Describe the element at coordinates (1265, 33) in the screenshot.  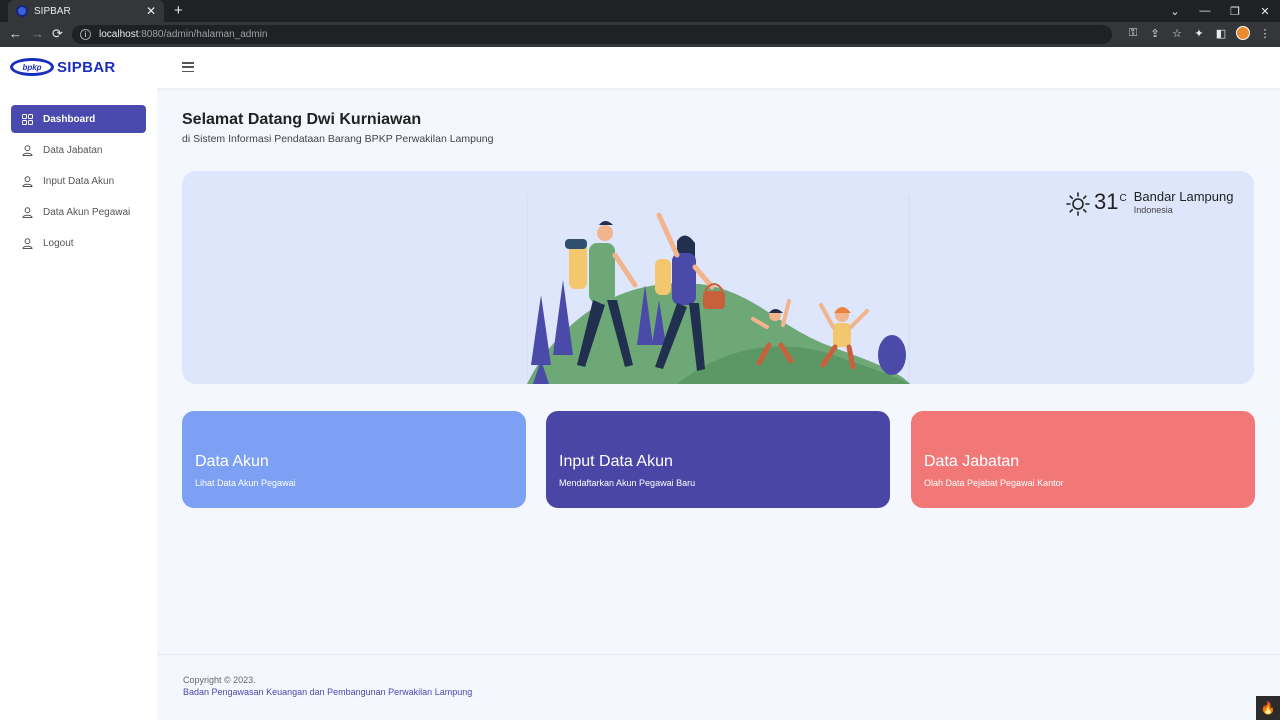
I see `browser-menu-icon: ⋮` at that location.